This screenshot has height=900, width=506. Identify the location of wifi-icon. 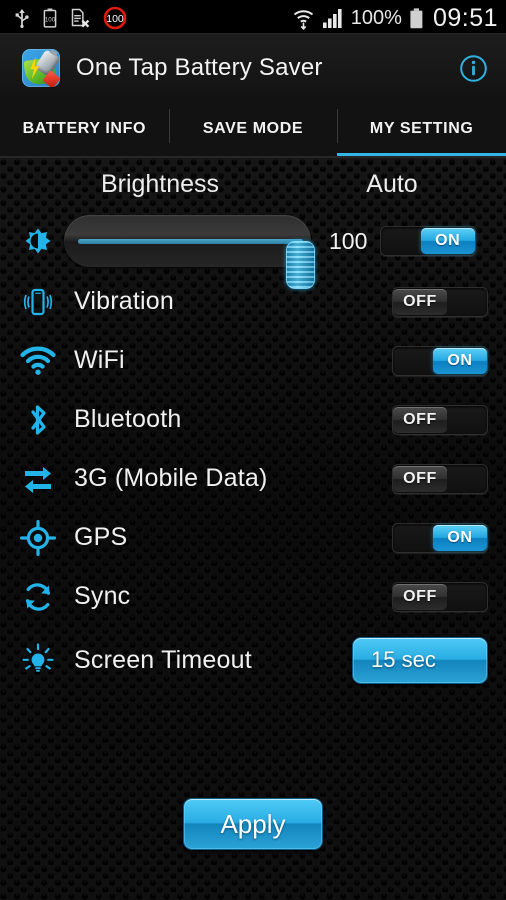
(38, 361).